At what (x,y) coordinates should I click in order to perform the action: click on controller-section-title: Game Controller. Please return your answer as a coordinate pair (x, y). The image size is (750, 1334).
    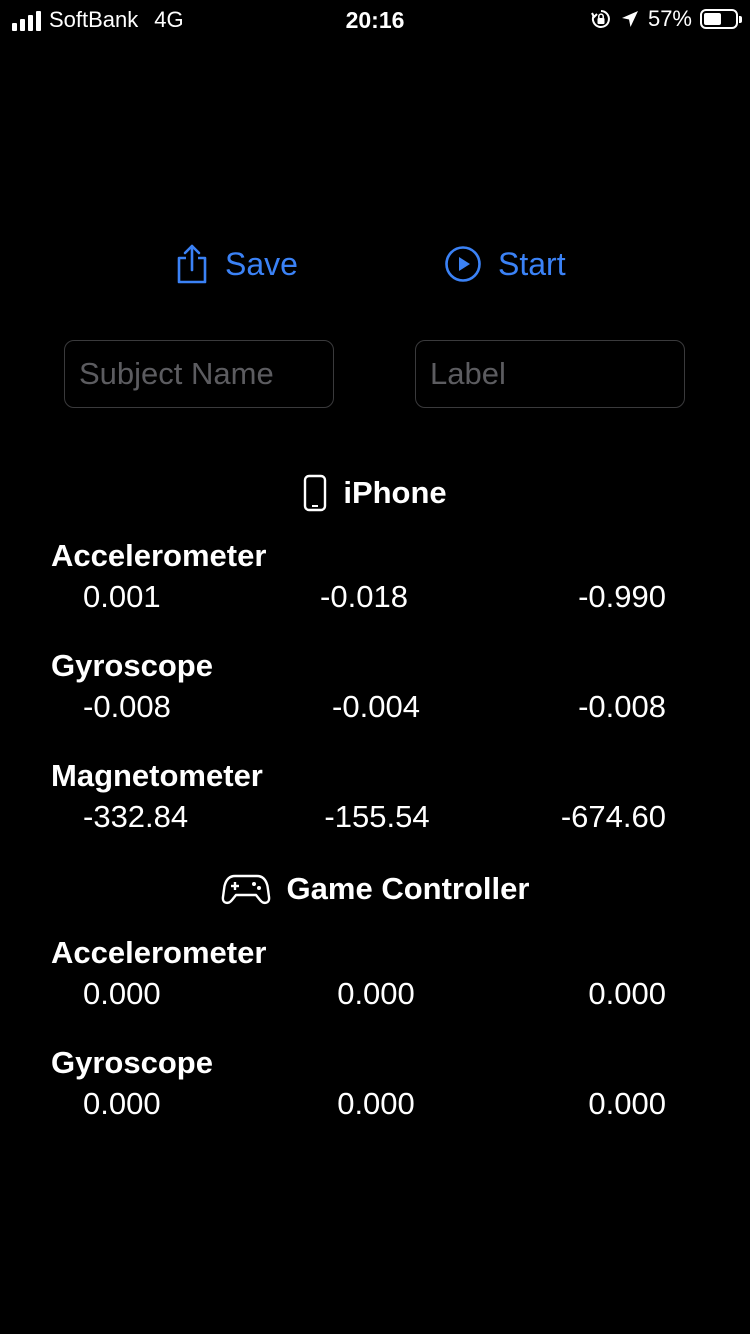
    Looking at the image, I should click on (408, 888).